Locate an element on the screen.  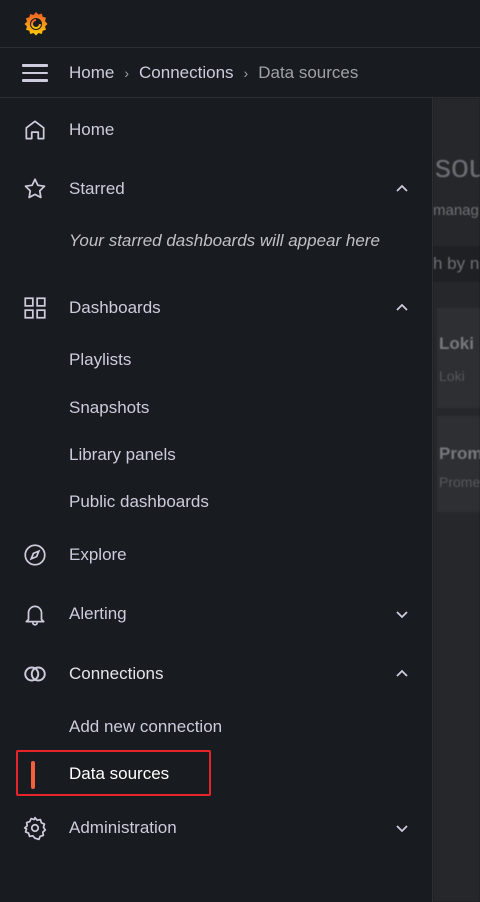
grafana-logo-icon is located at coordinates (36, 24).